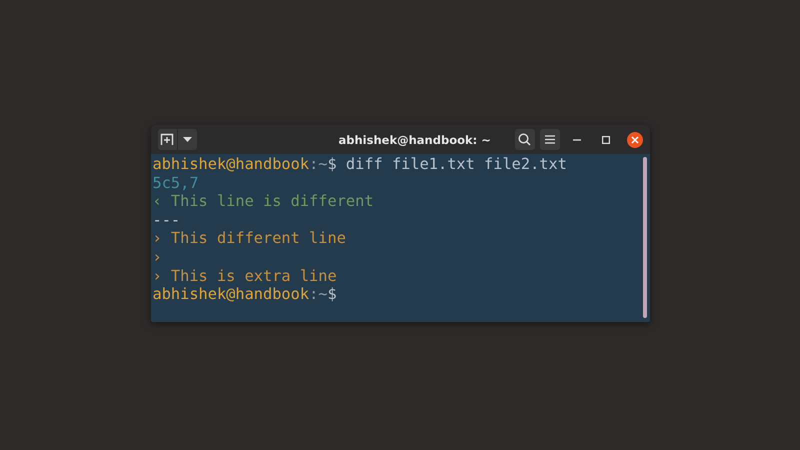  Describe the element at coordinates (644, 237) in the screenshot. I see `scrollbar` at that location.